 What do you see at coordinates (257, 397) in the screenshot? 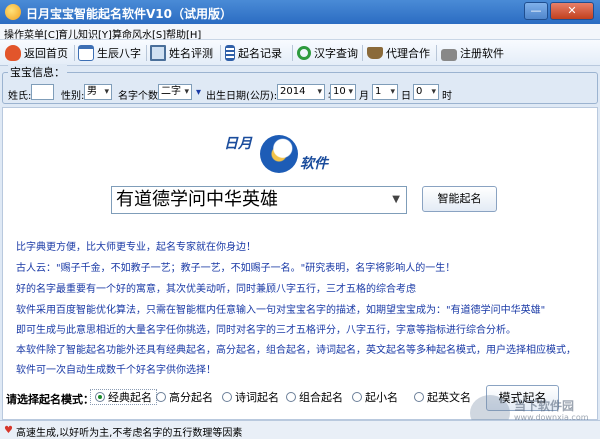
I see `mode-option-label: 诗词起名` at bounding box center [257, 397].